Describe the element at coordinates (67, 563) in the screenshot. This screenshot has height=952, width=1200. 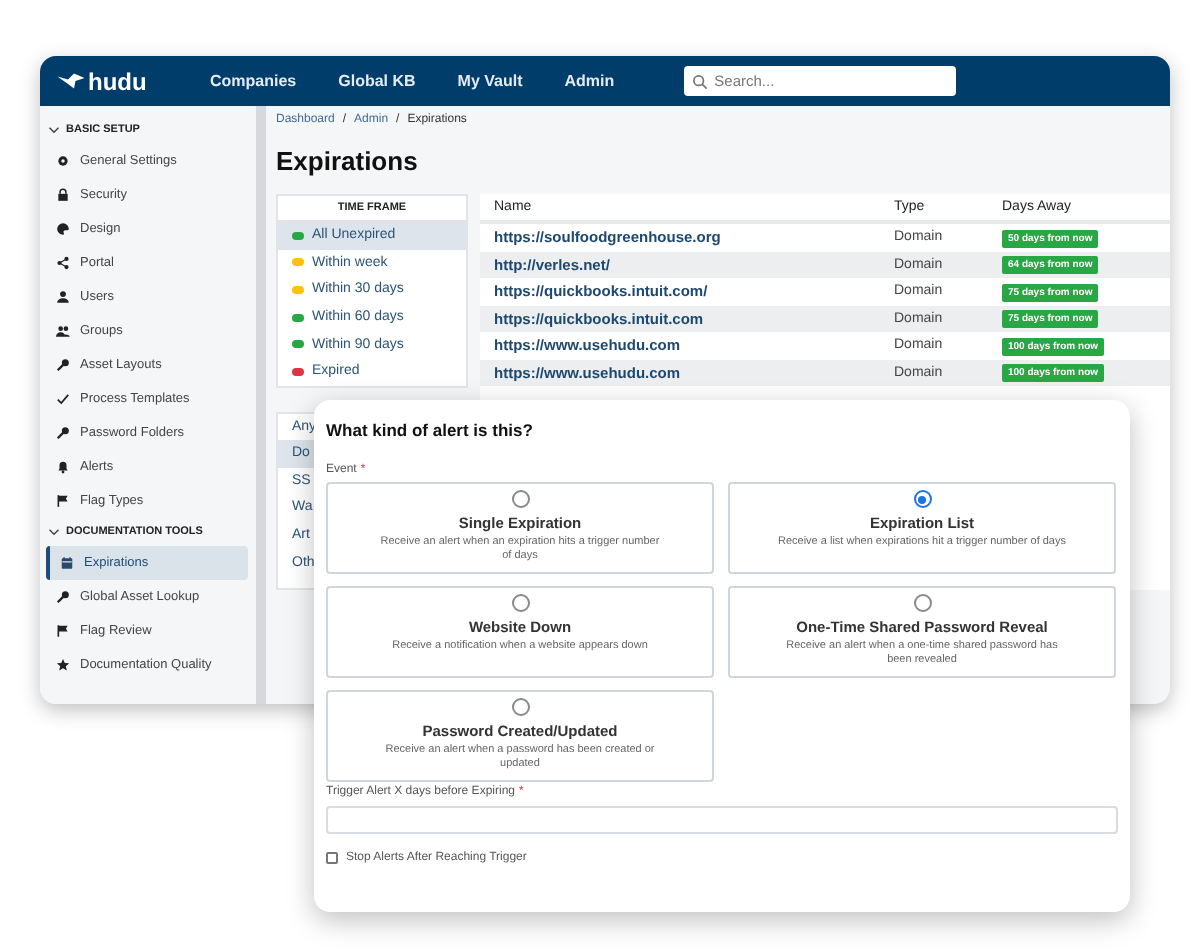
I see `calendar-icon` at that location.